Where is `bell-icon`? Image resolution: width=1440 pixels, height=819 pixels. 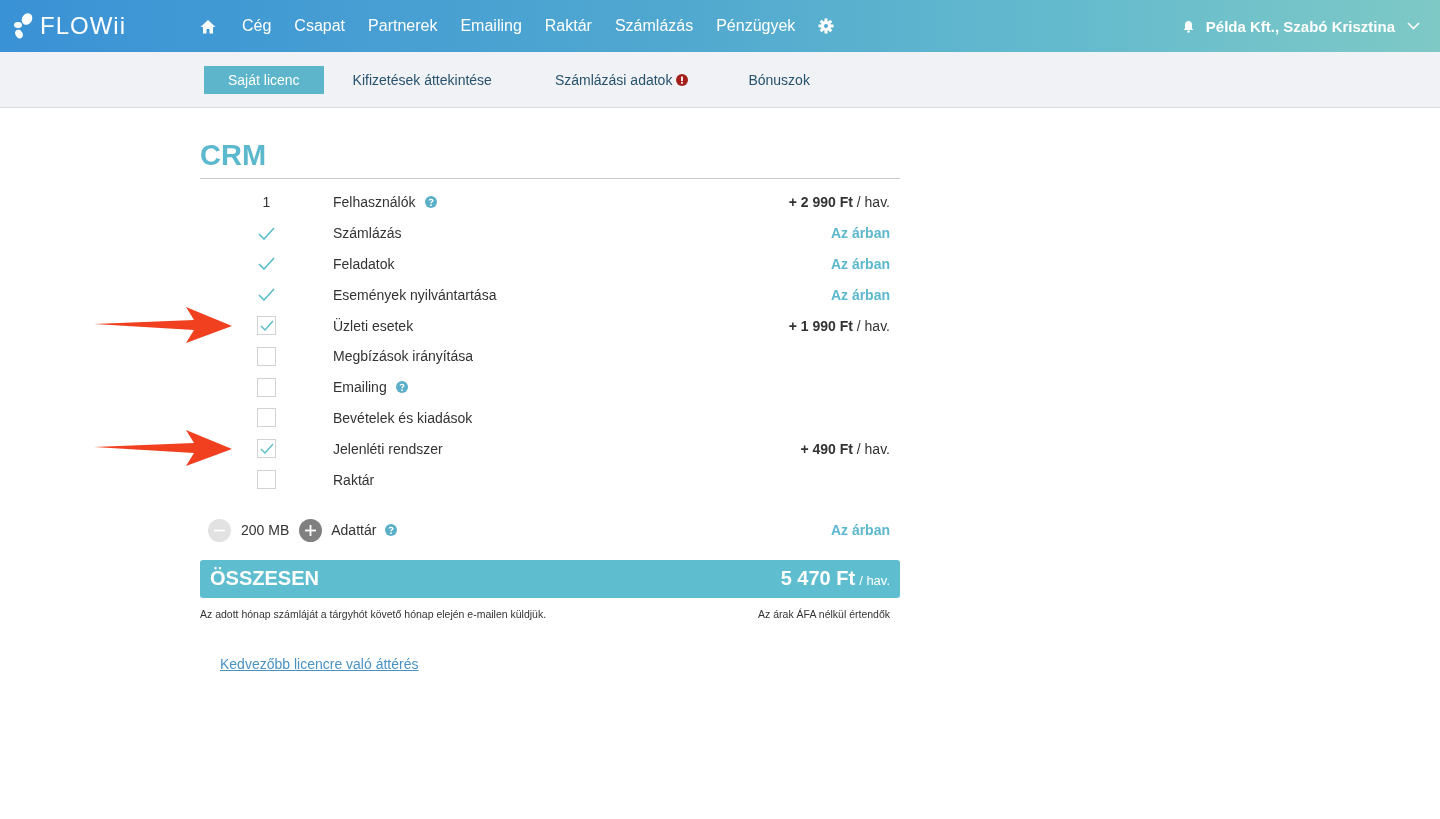
bell-icon is located at coordinates (1188, 26).